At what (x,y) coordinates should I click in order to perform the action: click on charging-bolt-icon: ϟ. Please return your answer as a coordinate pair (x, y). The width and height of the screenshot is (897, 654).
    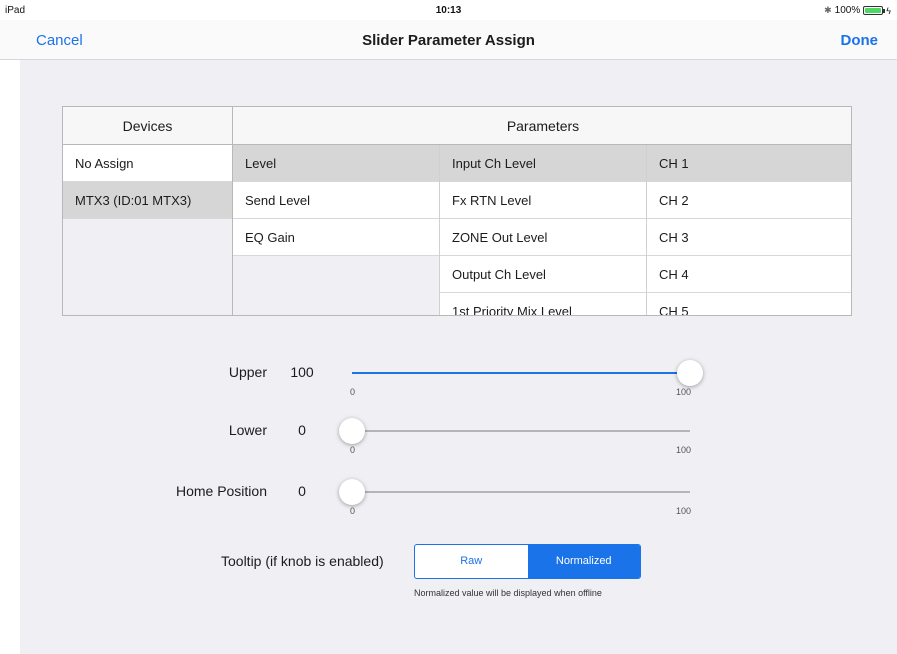
    Looking at the image, I should click on (888, 10).